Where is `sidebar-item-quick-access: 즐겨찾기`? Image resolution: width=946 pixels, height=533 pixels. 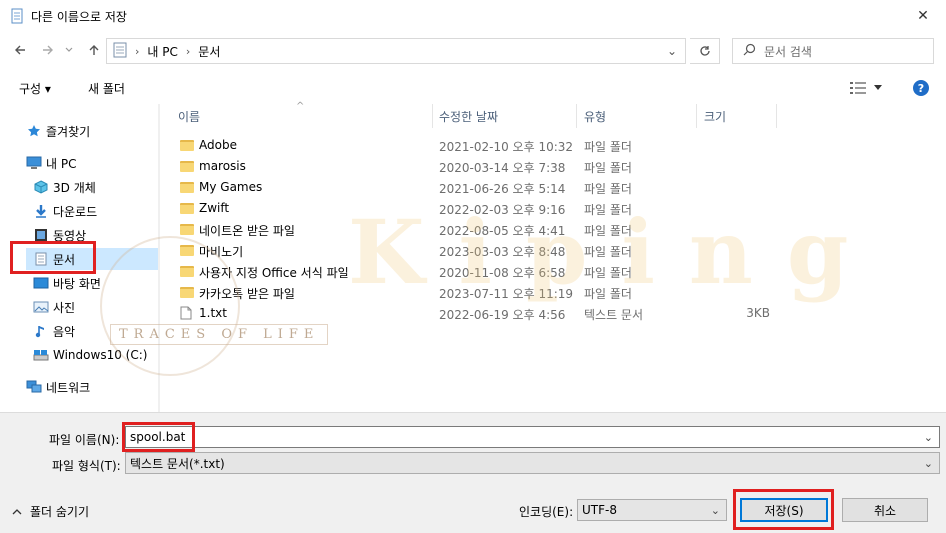
sidebar-item-quick-access: 즐겨찾기 is located at coordinates (58, 131).